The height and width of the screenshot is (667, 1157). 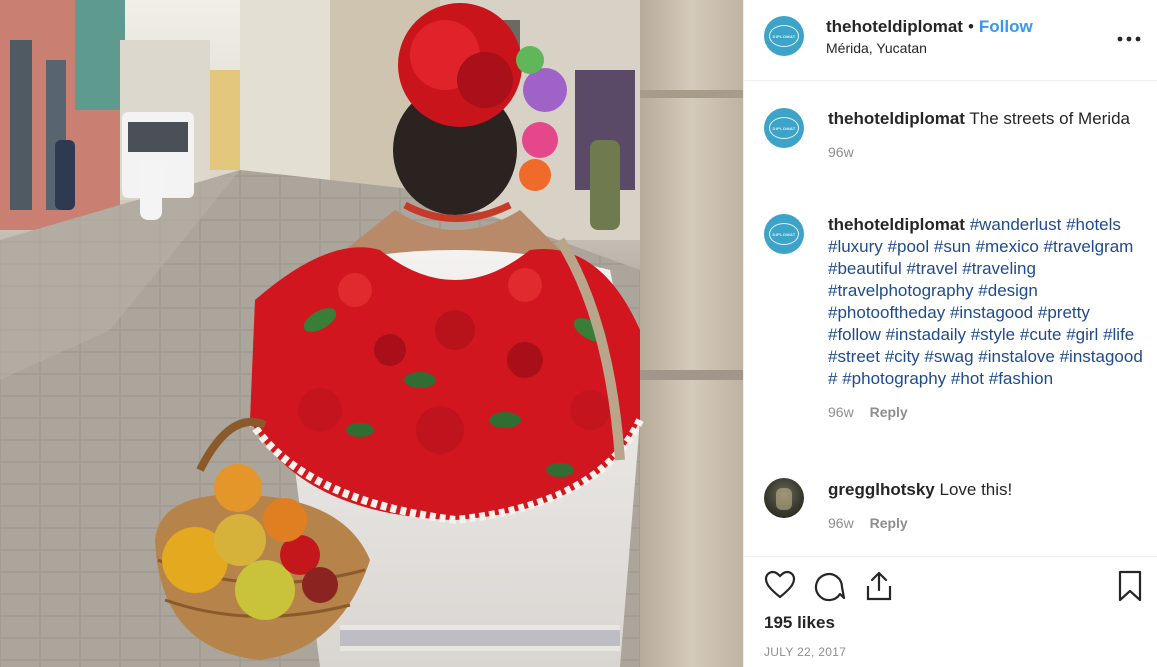 I want to click on hashtag-link: #photooftheday, so click(x=886, y=312).